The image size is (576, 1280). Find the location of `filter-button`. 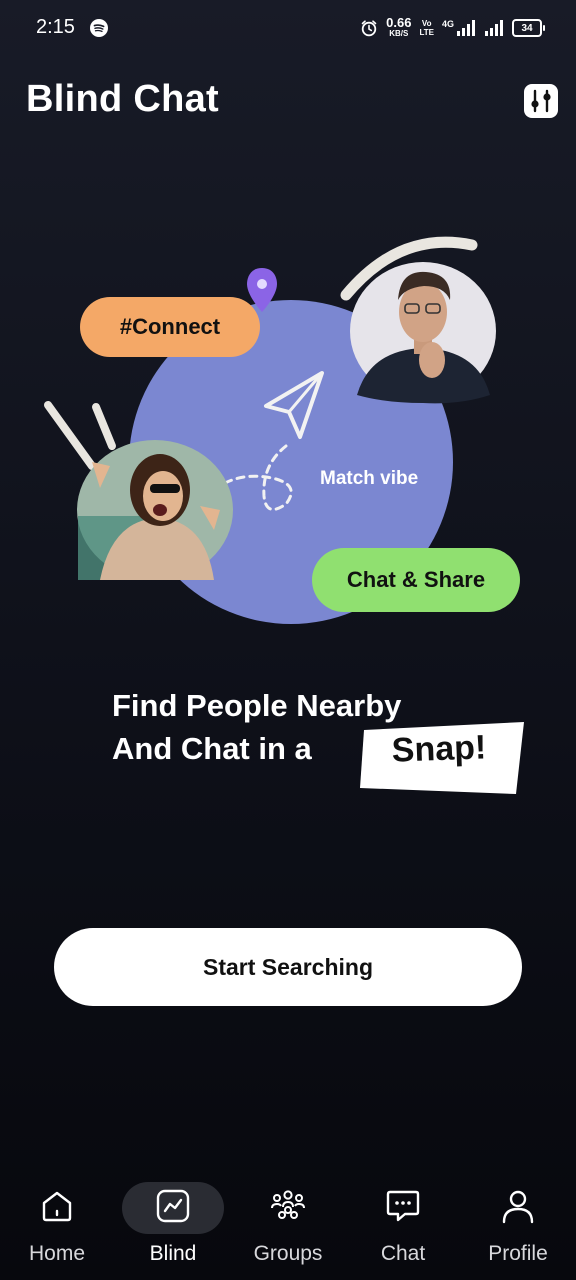

filter-button is located at coordinates (541, 101).